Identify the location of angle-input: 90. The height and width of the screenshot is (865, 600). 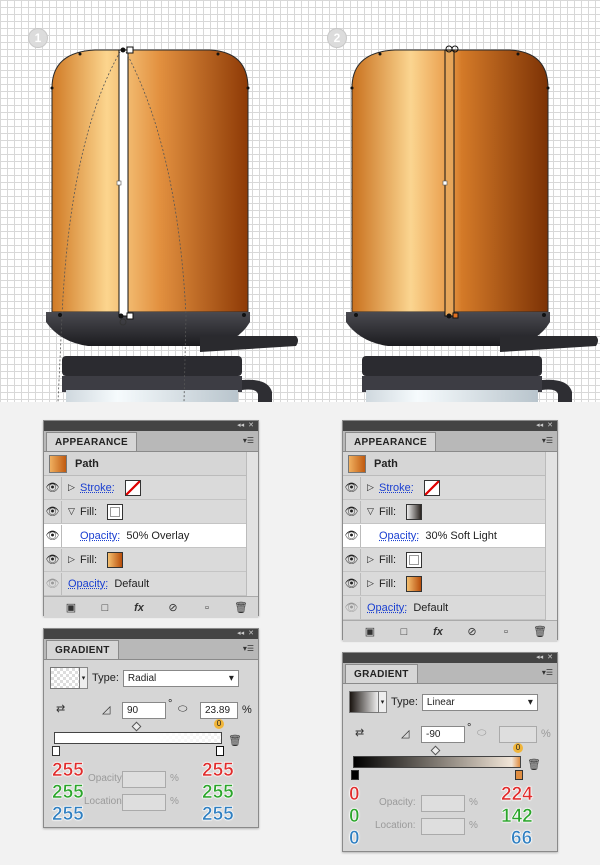
(144, 710).